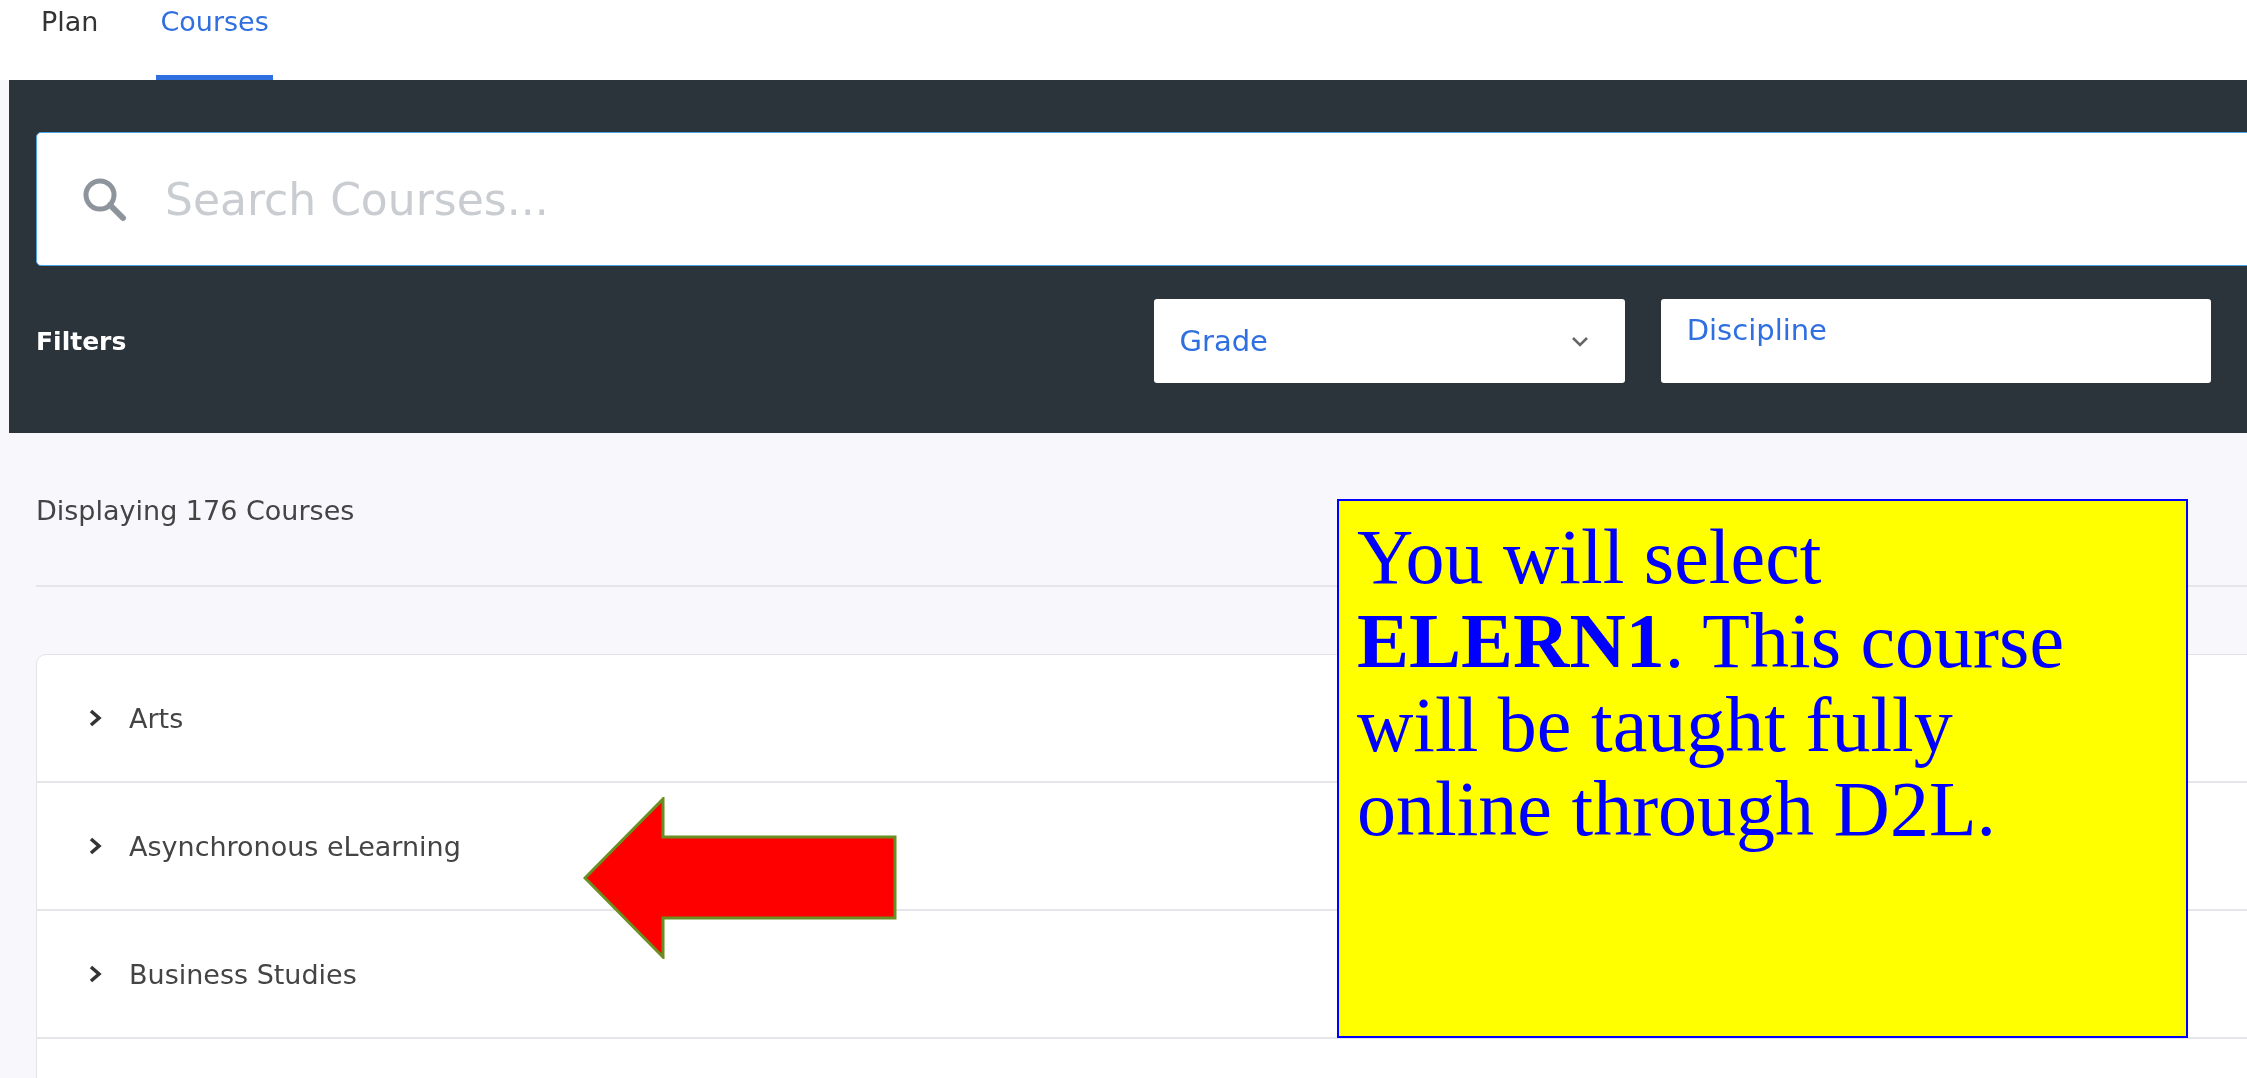 Image resolution: width=2247 pixels, height=1078 pixels. Describe the element at coordinates (135, 718) in the screenshot. I see `category-row: Arts` at that location.